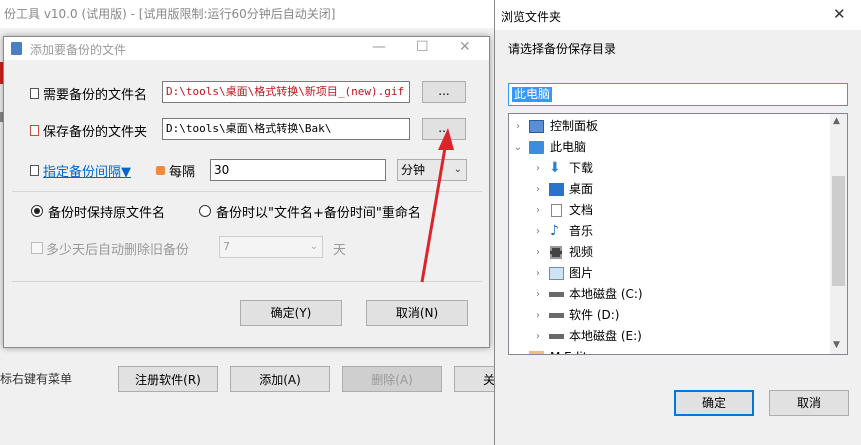  Describe the element at coordinates (809, 403) in the screenshot. I see `browse-cancel-button: 取消` at that location.